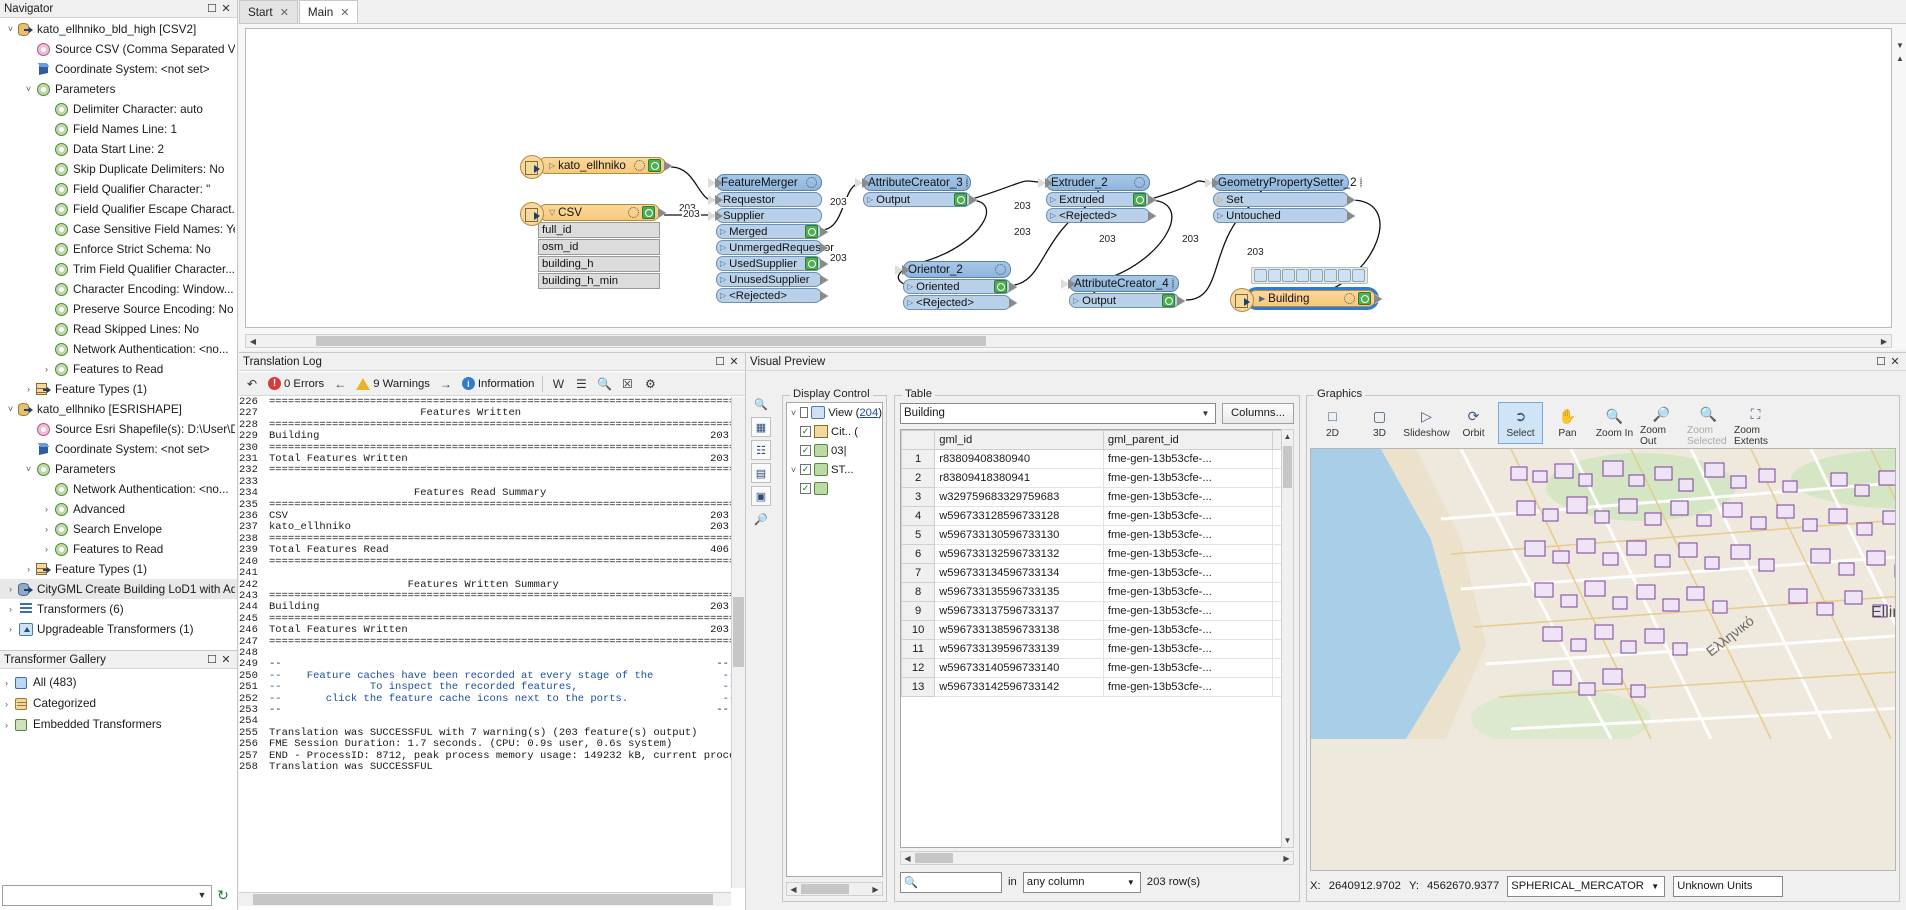  What do you see at coordinates (761, 450) in the screenshot?
I see `grid-view-icon: ☷` at bounding box center [761, 450].